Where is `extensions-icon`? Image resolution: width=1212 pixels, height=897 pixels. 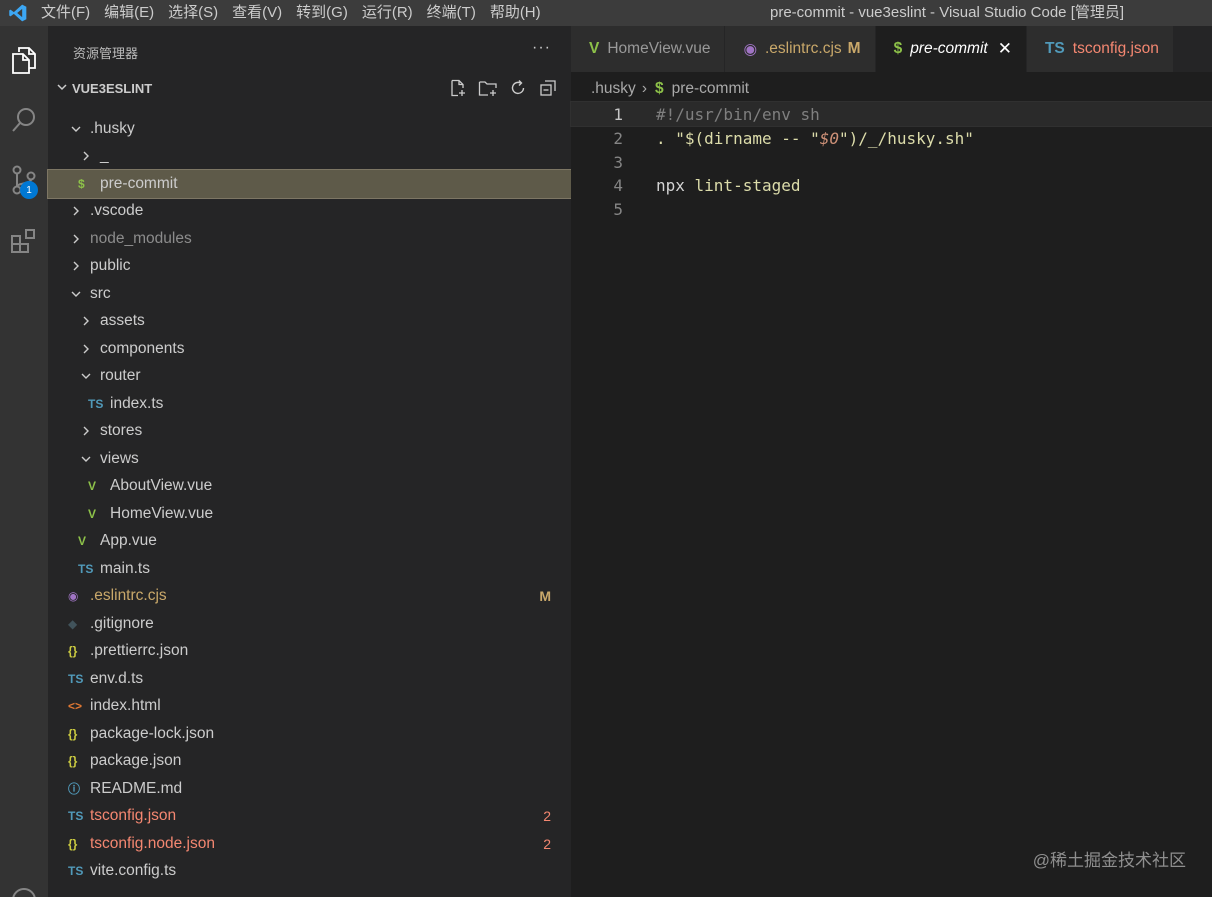 extensions-icon is located at coordinates (24, 242).